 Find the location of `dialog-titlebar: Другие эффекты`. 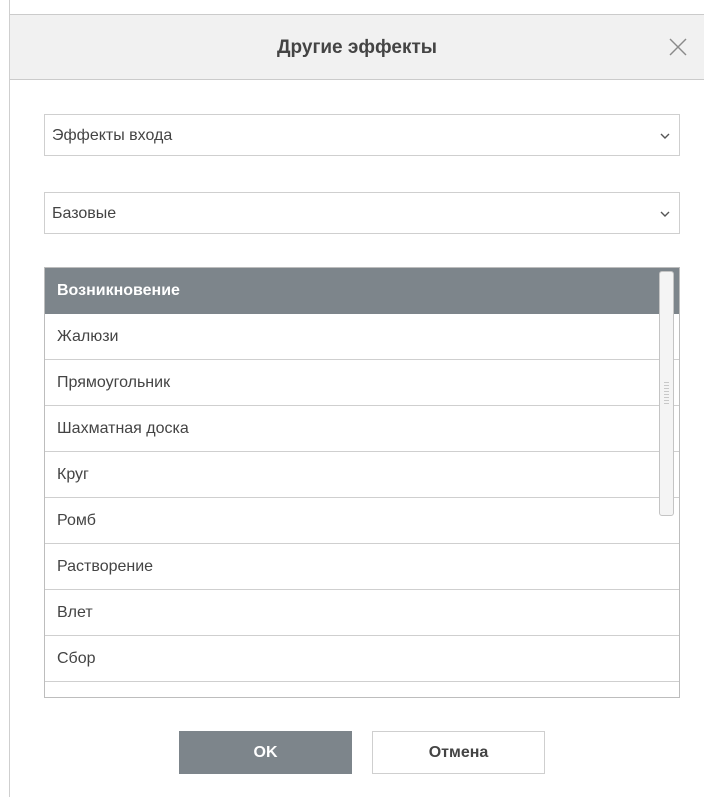

dialog-titlebar: Другие эффекты is located at coordinates (357, 47).